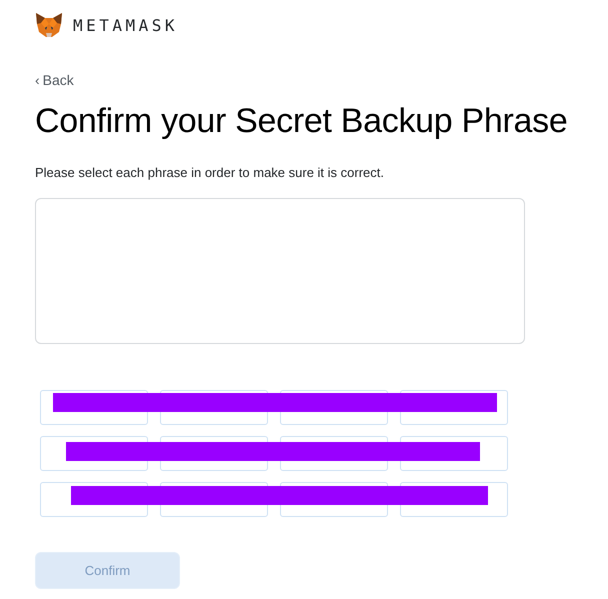 The width and height of the screenshot is (608, 599). Describe the element at coordinates (210, 172) in the screenshot. I see `instruction-text: Please select each phrase in order to make sure it is correct.` at that location.